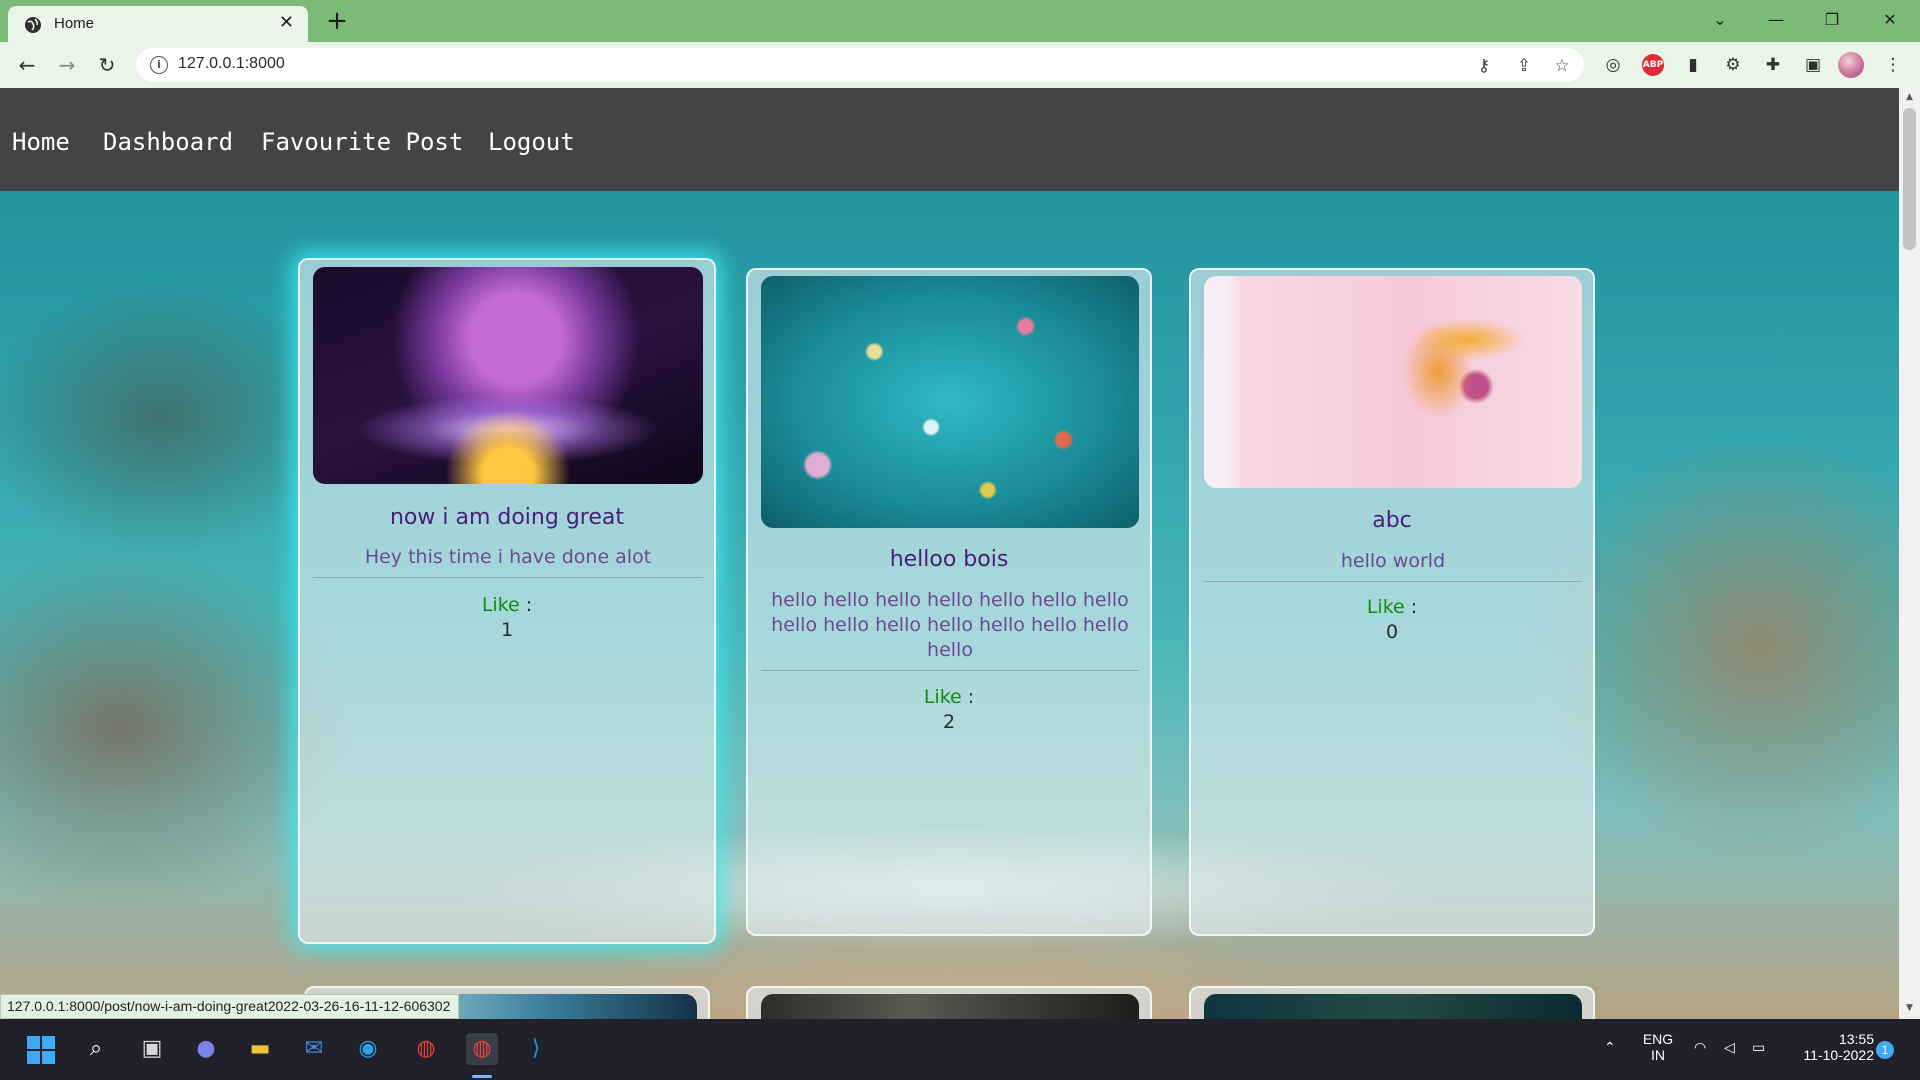  What do you see at coordinates (426, 1049) in the screenshot?
I see `chrome-icon: ◍` at bounding box center [426, 1049].